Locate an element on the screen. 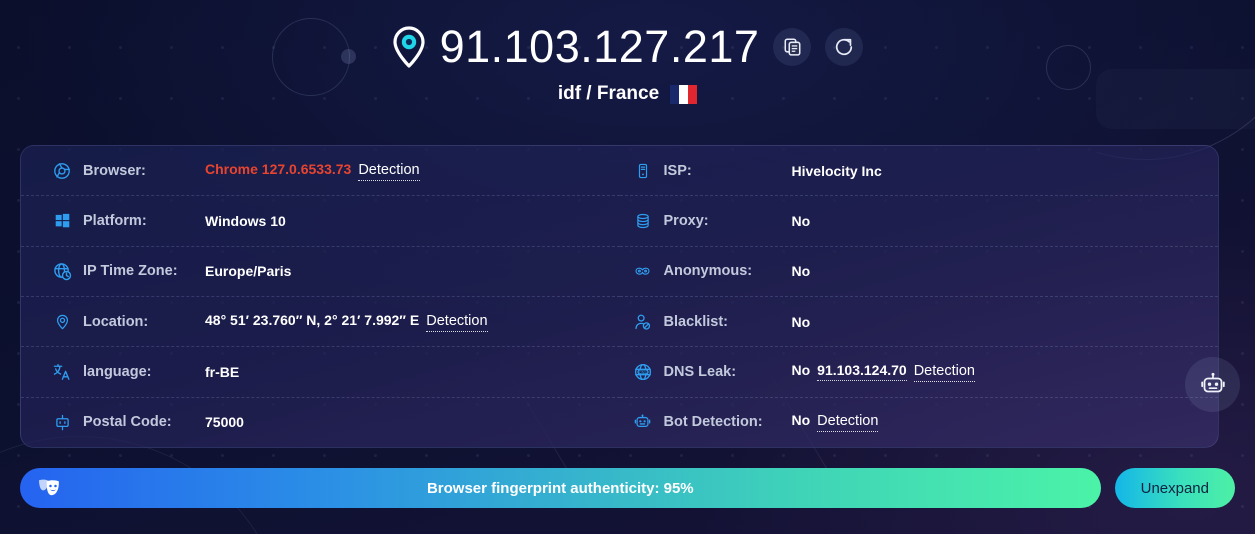 The height and width of the screenshot is (534, 1255). unexpand-button: Unexpand is located at coordinates (1174, 488).